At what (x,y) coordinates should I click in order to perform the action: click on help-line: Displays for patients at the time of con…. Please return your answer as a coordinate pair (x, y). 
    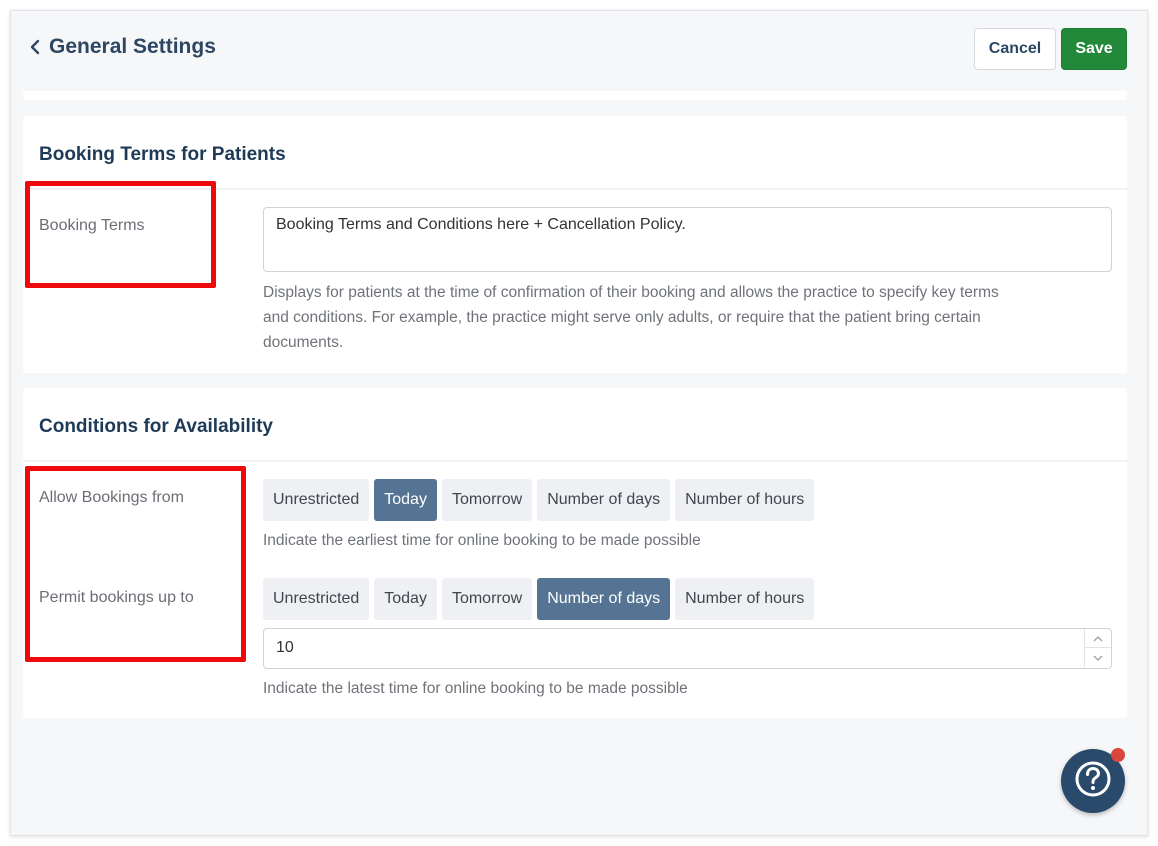
    Looking at the image, I should click on (631, 292).